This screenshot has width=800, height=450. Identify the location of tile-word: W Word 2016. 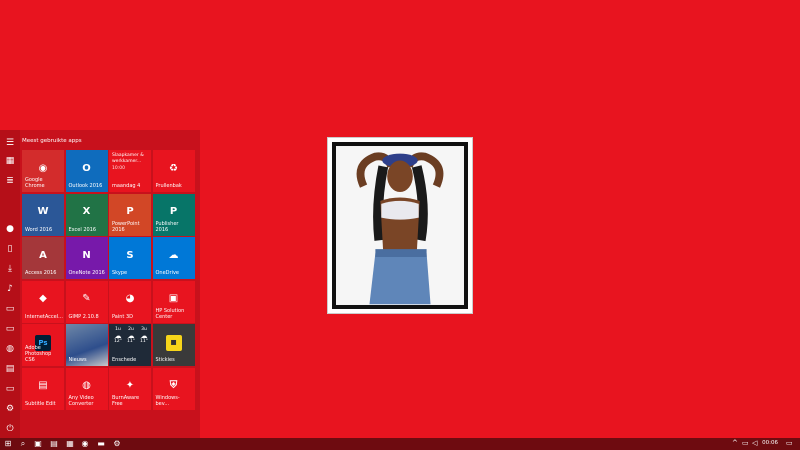
(43, 214).